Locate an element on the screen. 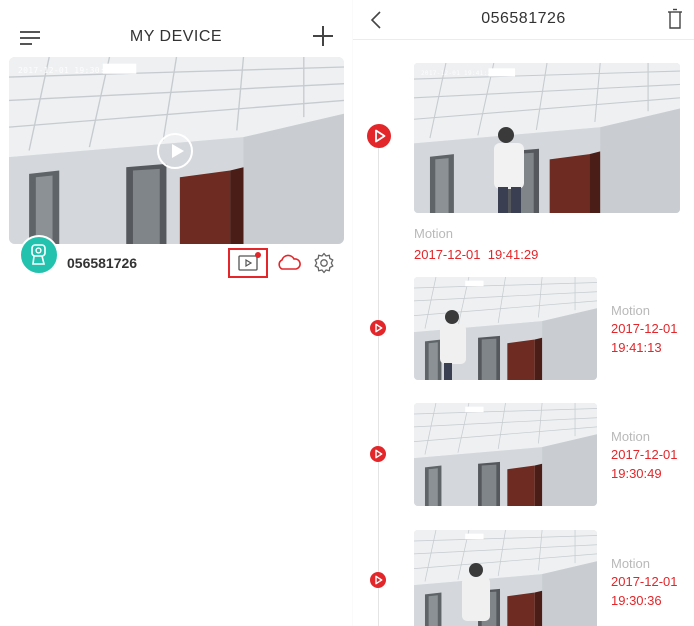 The image size is (694, 626). event-time-2: 19:41:13 is located at coordinates (636, 347).